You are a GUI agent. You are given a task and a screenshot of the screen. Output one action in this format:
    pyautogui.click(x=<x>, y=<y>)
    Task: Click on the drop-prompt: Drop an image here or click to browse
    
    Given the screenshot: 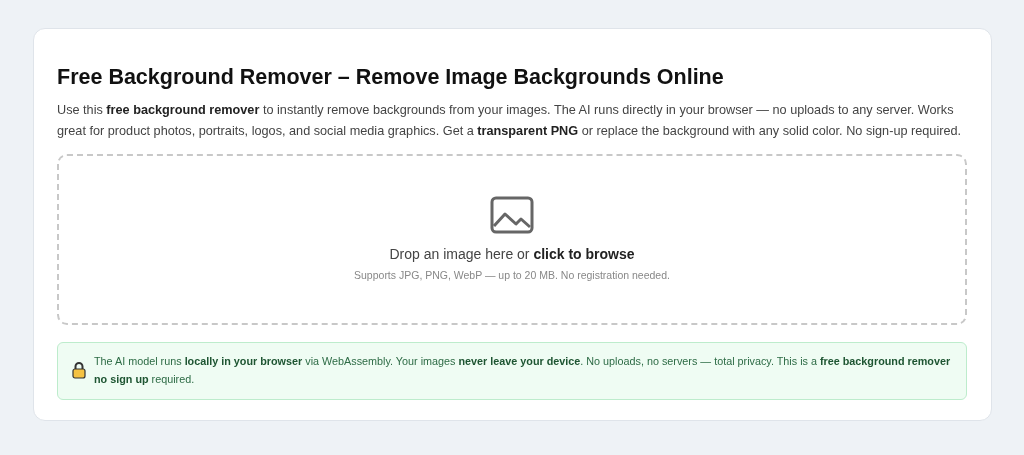 What is the action you would take?
    pyautogui.click(x=512, y=254)
    